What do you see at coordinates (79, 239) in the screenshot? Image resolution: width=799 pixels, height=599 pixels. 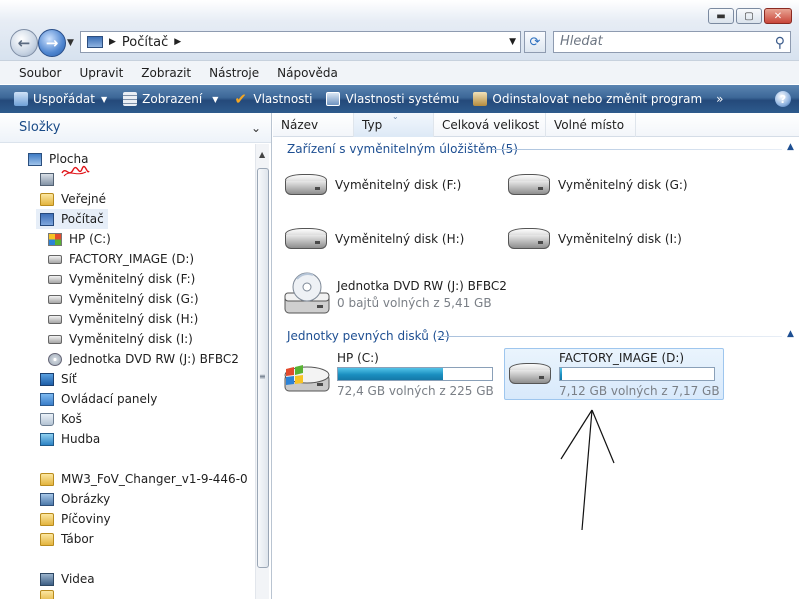 I see `tree-item-drive-c: HP (C:)` at bounding box center [79, 239].